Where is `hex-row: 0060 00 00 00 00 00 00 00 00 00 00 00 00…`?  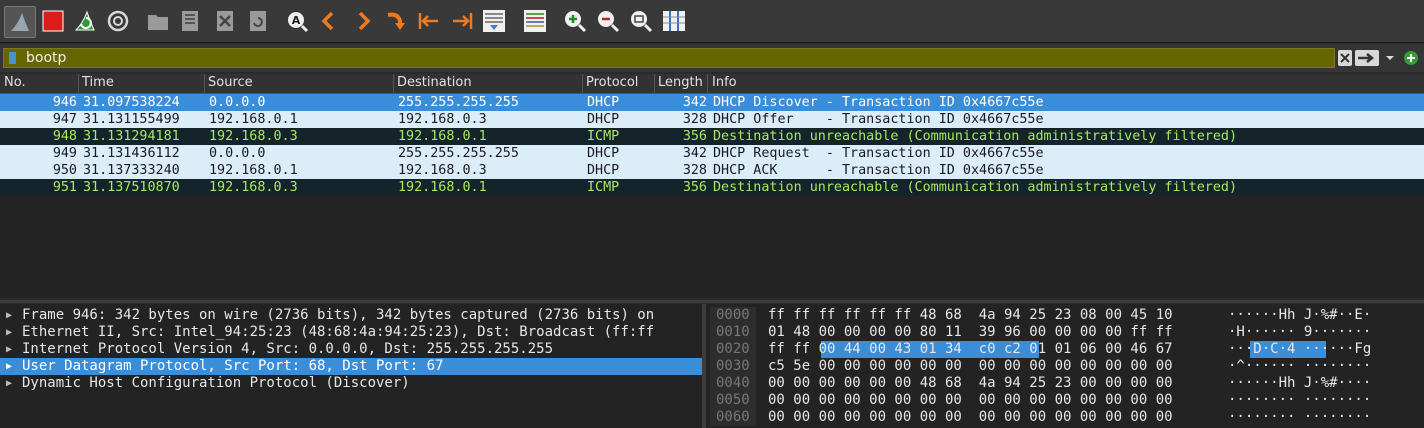
hex-row: 0060 00 00 00 00 00 00 00 00 00 00 00 00… is located at coordinates (1065, 417).